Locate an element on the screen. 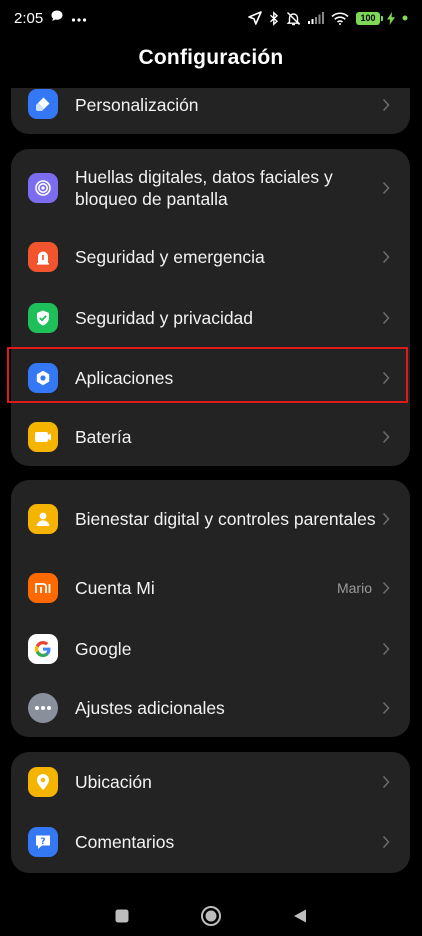  battery-icon is located at coordinates (43, 437).